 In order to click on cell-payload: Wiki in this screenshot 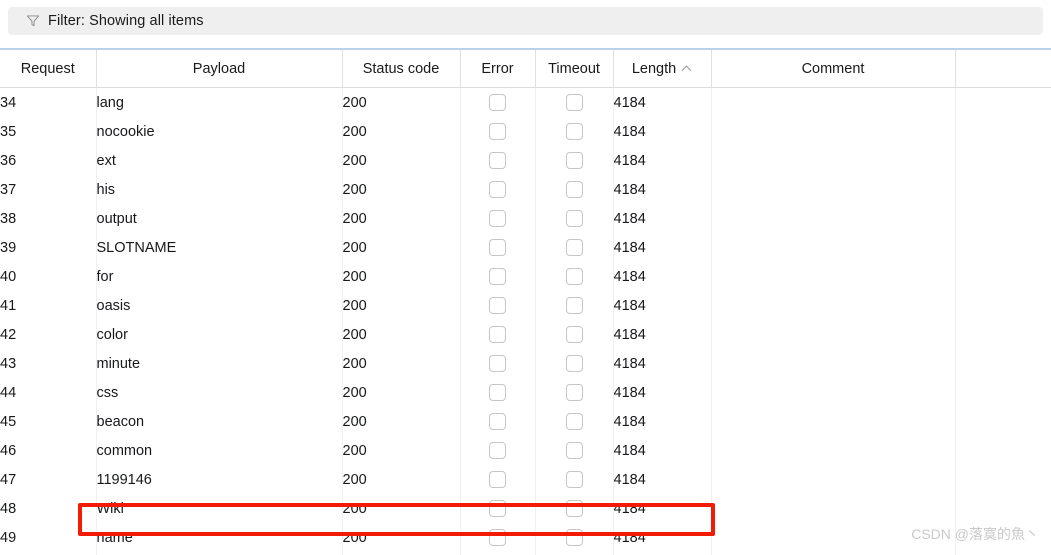, I will do `click(219, 508)`.